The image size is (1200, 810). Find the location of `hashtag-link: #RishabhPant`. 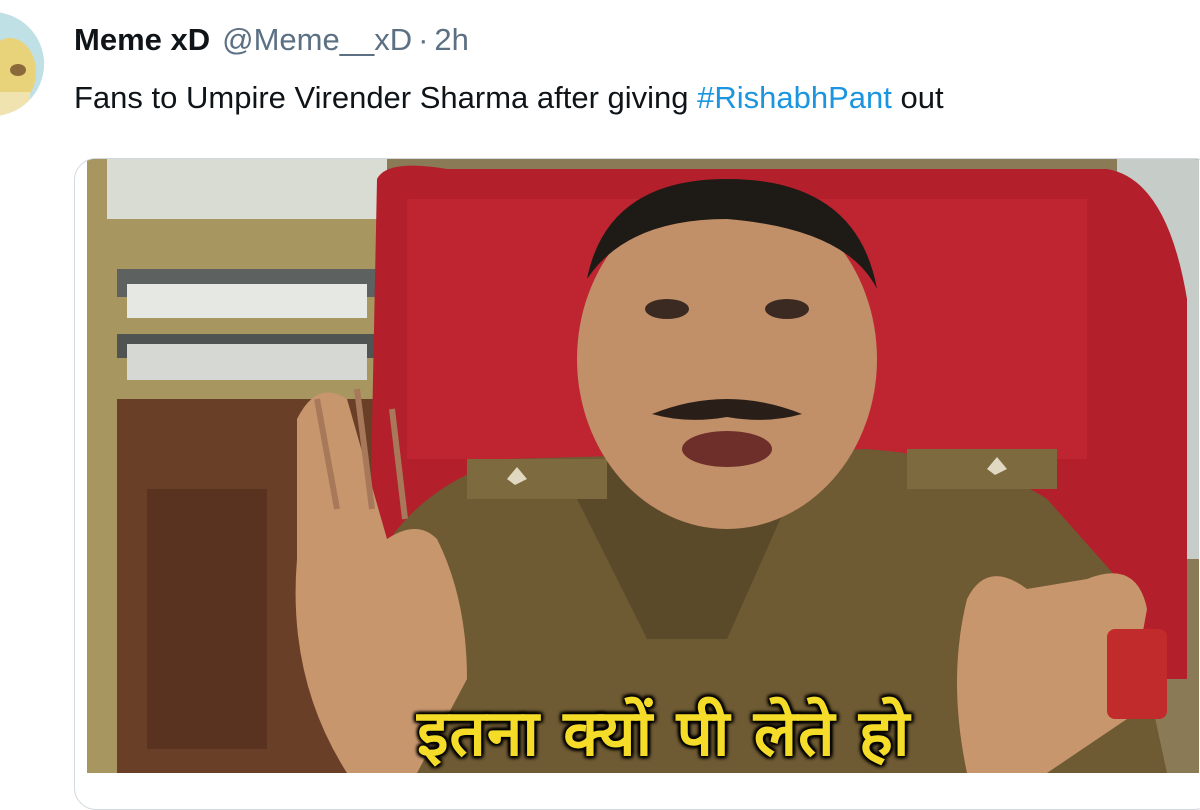

hashtag-link: #RishabhPant is located at coordinates (794, 97).